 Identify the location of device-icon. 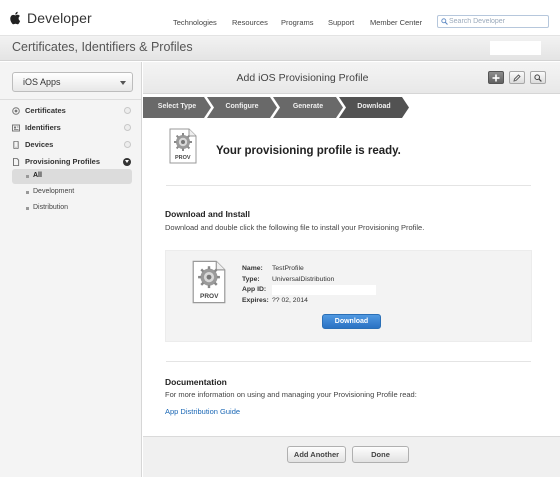
(16, 145).